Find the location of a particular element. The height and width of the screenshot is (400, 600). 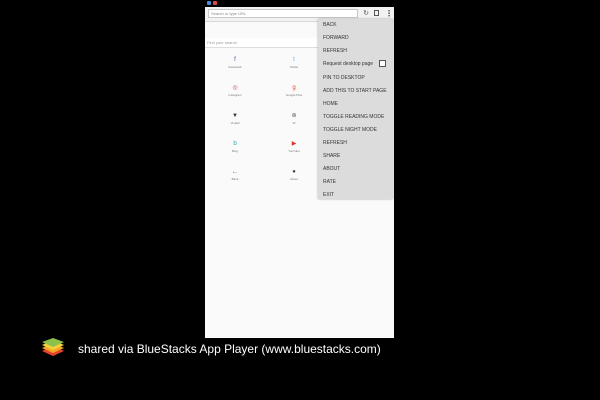

speed-dial-item: g Google Plus is located at coordinates (294, 93).